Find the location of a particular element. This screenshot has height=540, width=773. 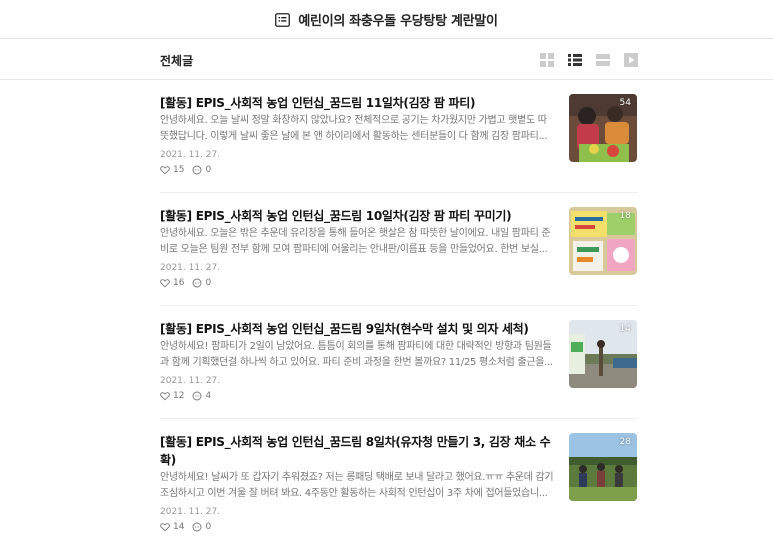

post-thumbnail: 14 is located at coordinates (603, 354).